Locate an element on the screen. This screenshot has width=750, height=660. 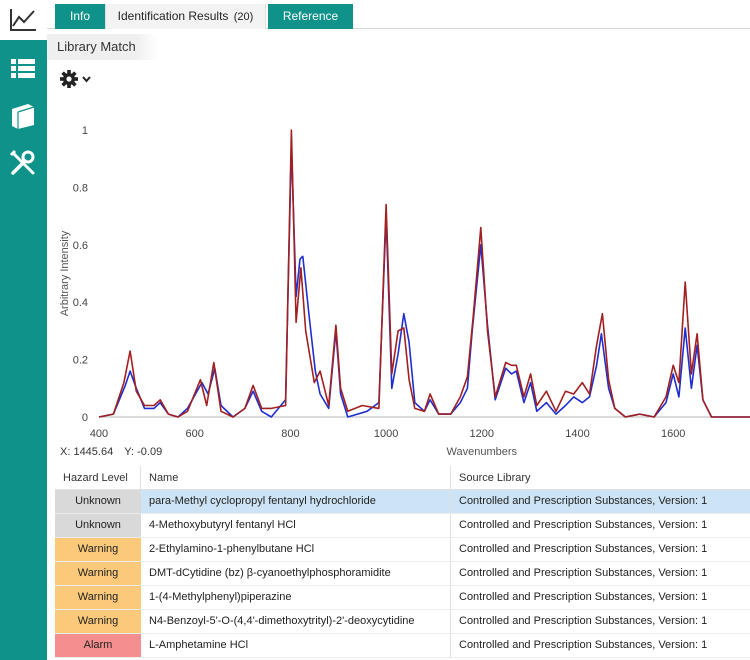
substance-name: 1-(4-Methylphenyl)piperazine is located at coordinates (296, 597).